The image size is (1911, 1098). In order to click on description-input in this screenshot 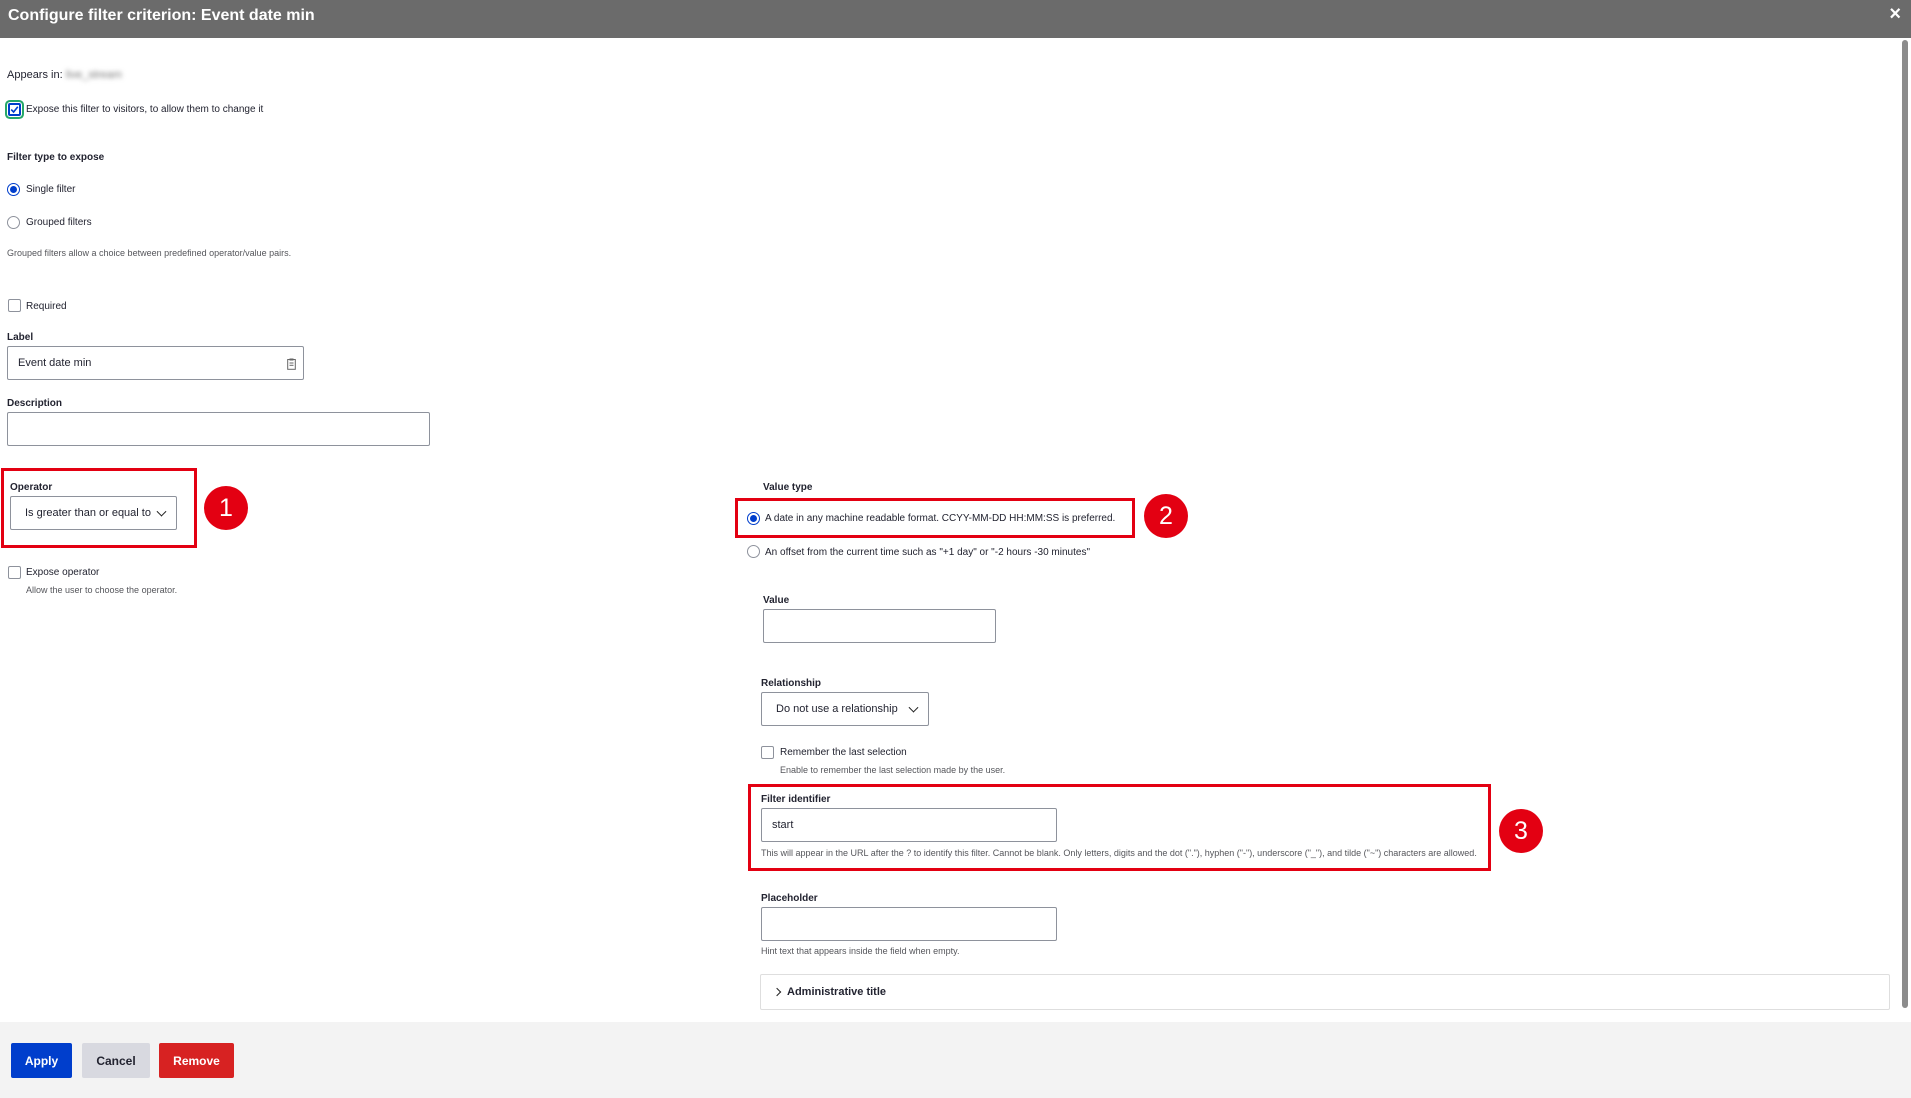, I will do `click(218, 429)`.